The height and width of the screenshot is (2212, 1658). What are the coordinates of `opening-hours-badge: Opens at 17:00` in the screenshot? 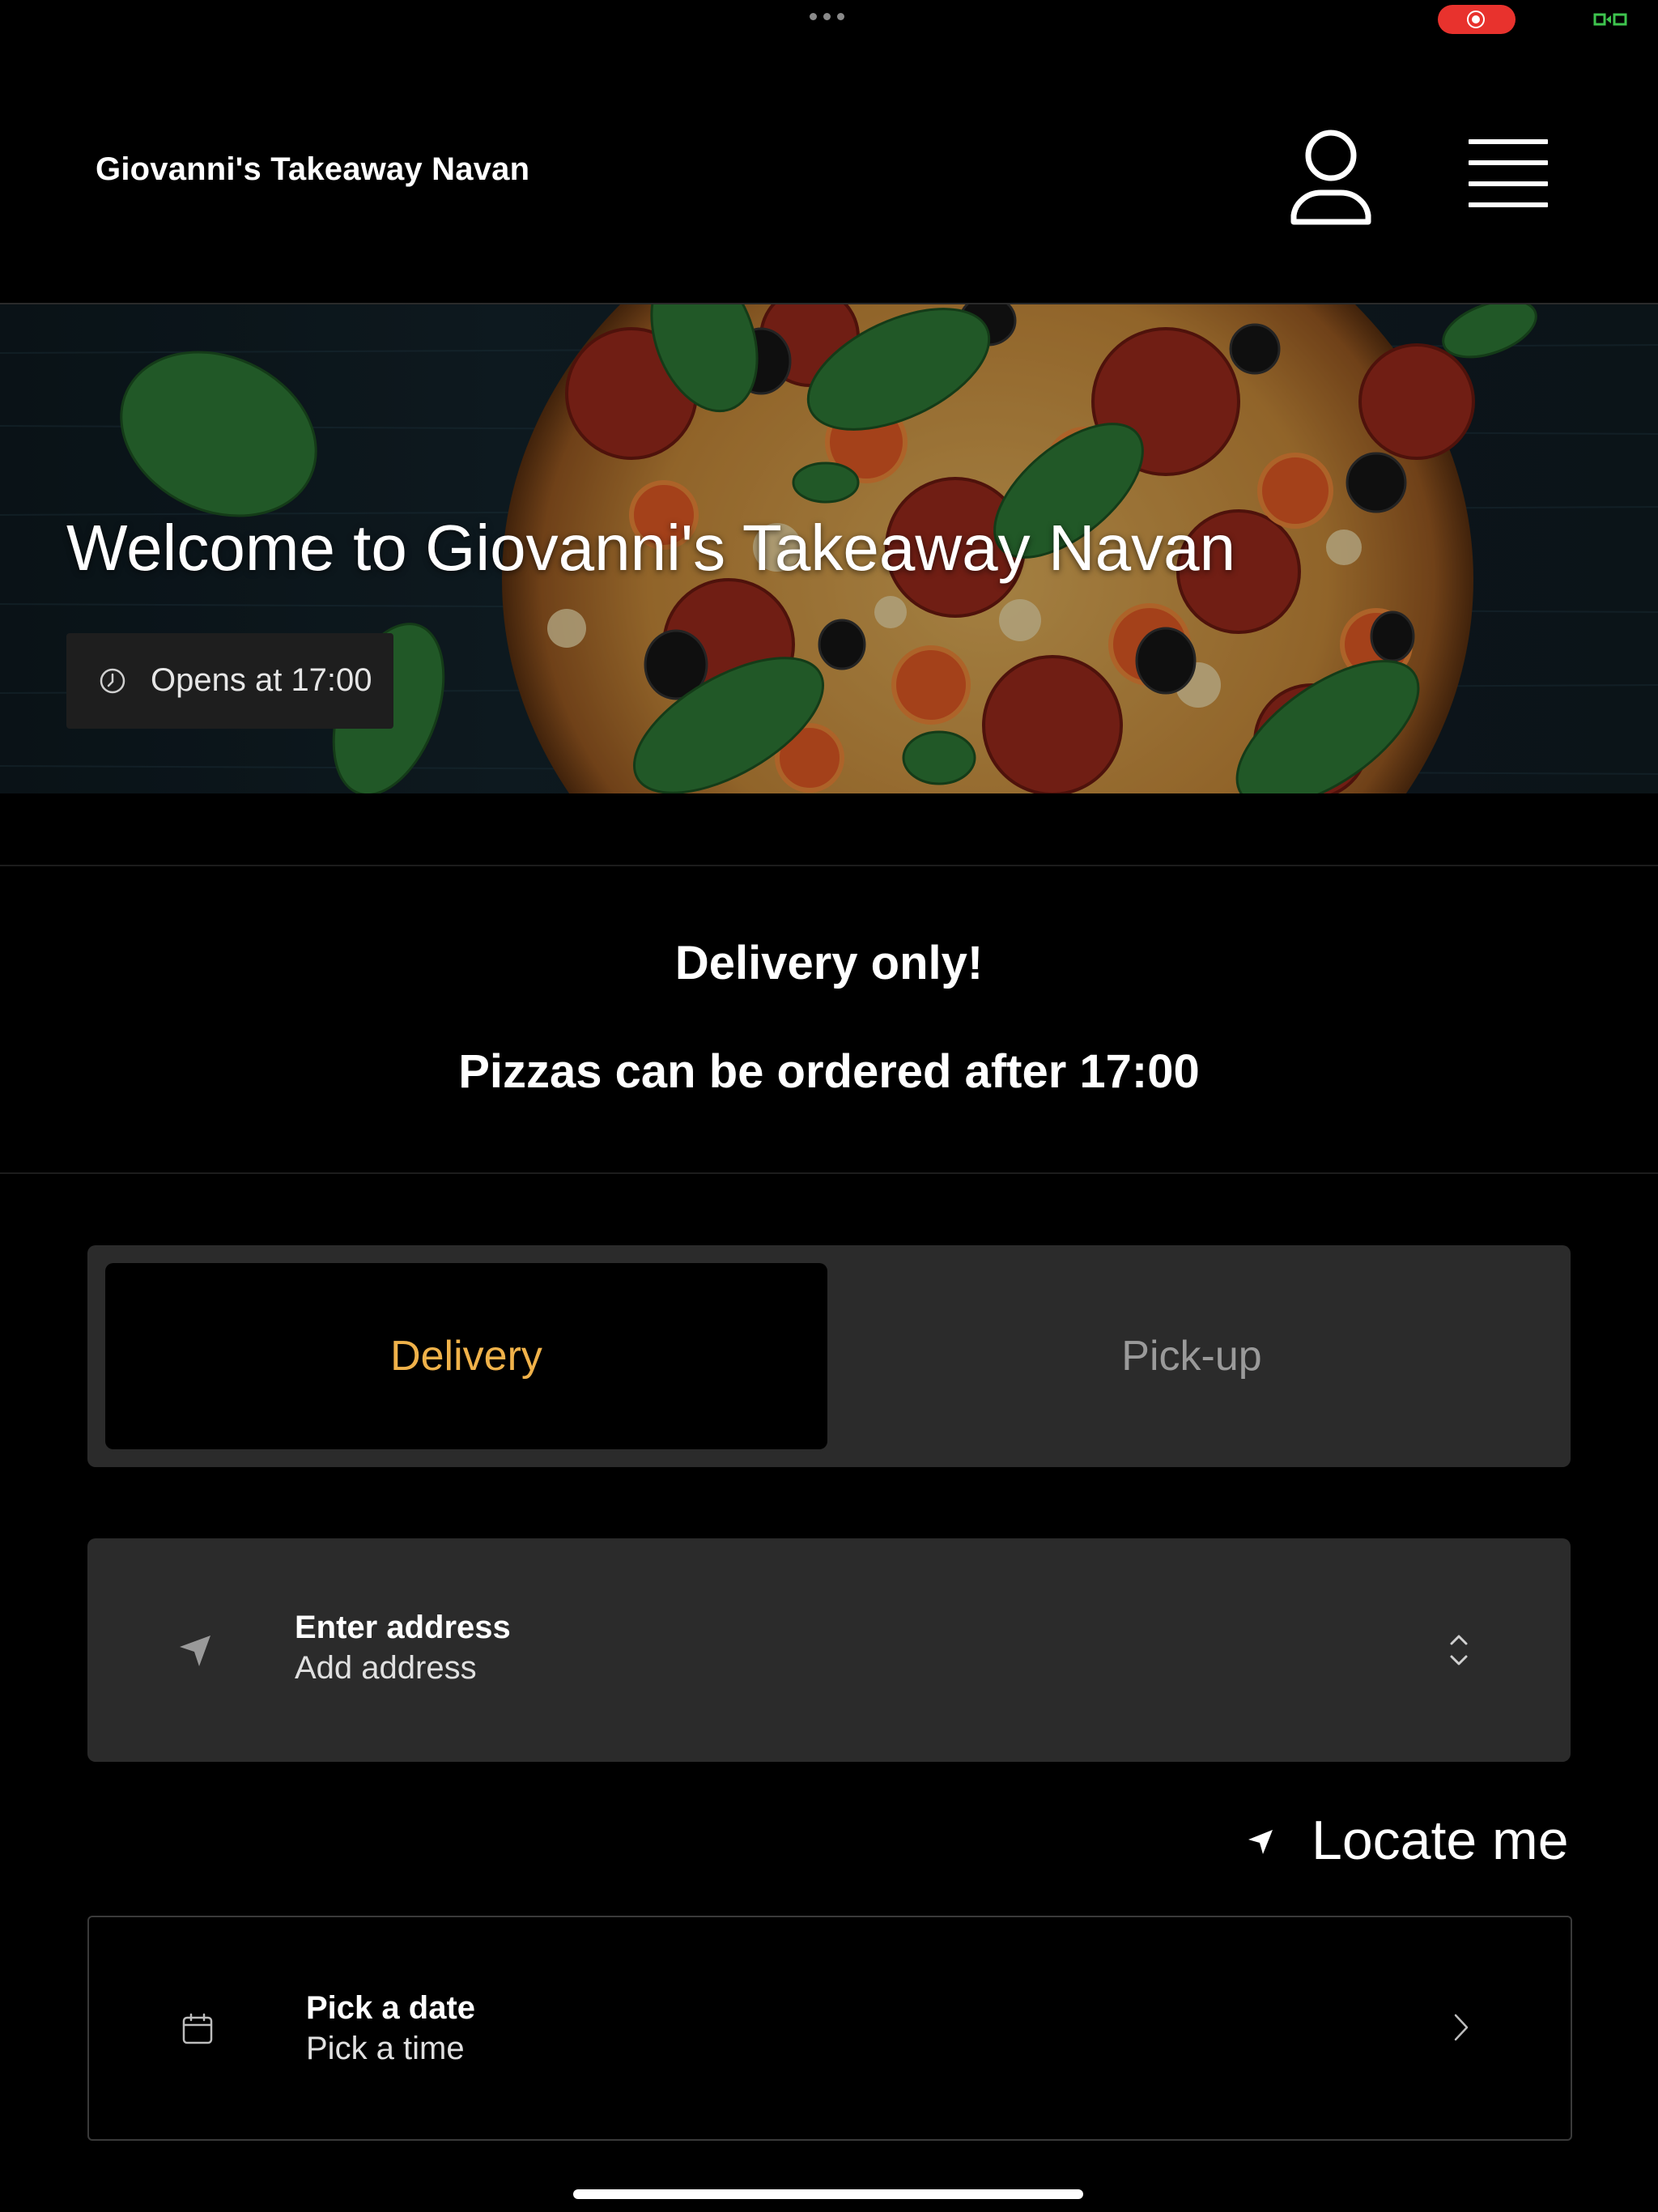 It's located at (229, 681).